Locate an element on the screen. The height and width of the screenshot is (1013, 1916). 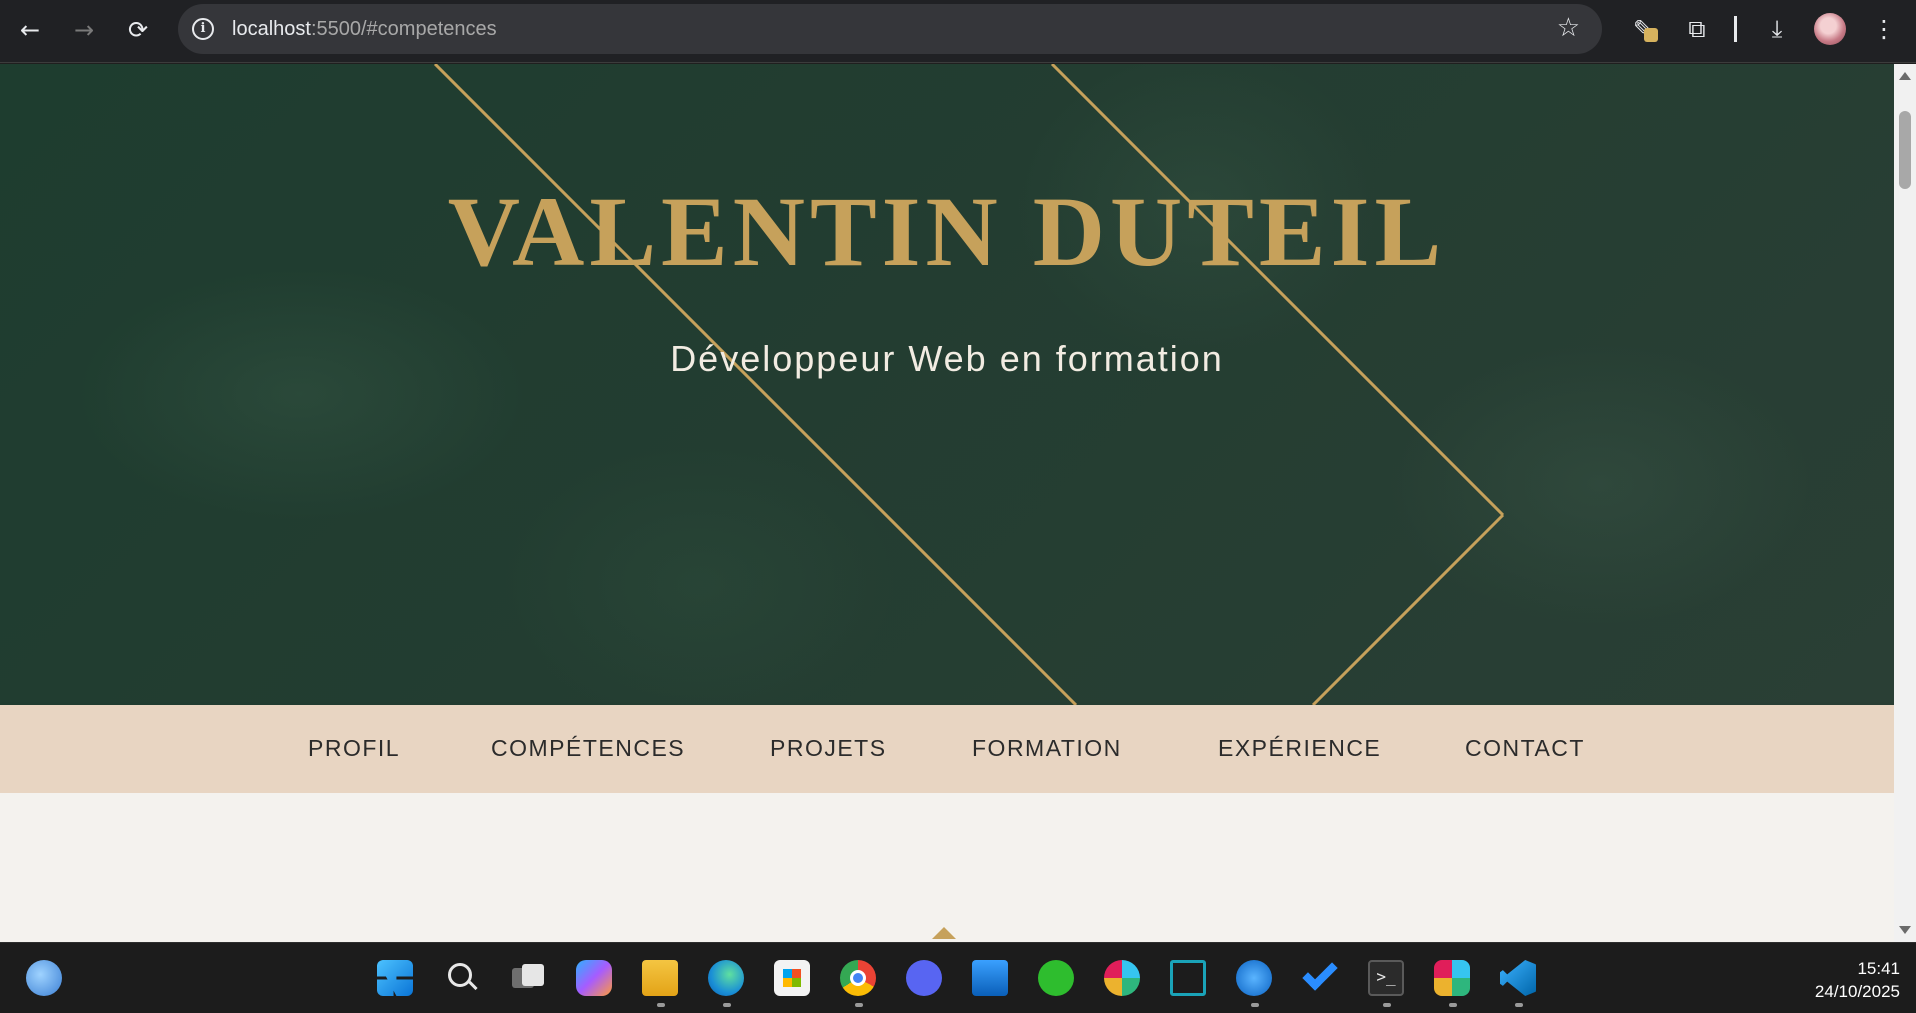
browser-menu-icon: ⋮ is located at coordinates (1884, 29).